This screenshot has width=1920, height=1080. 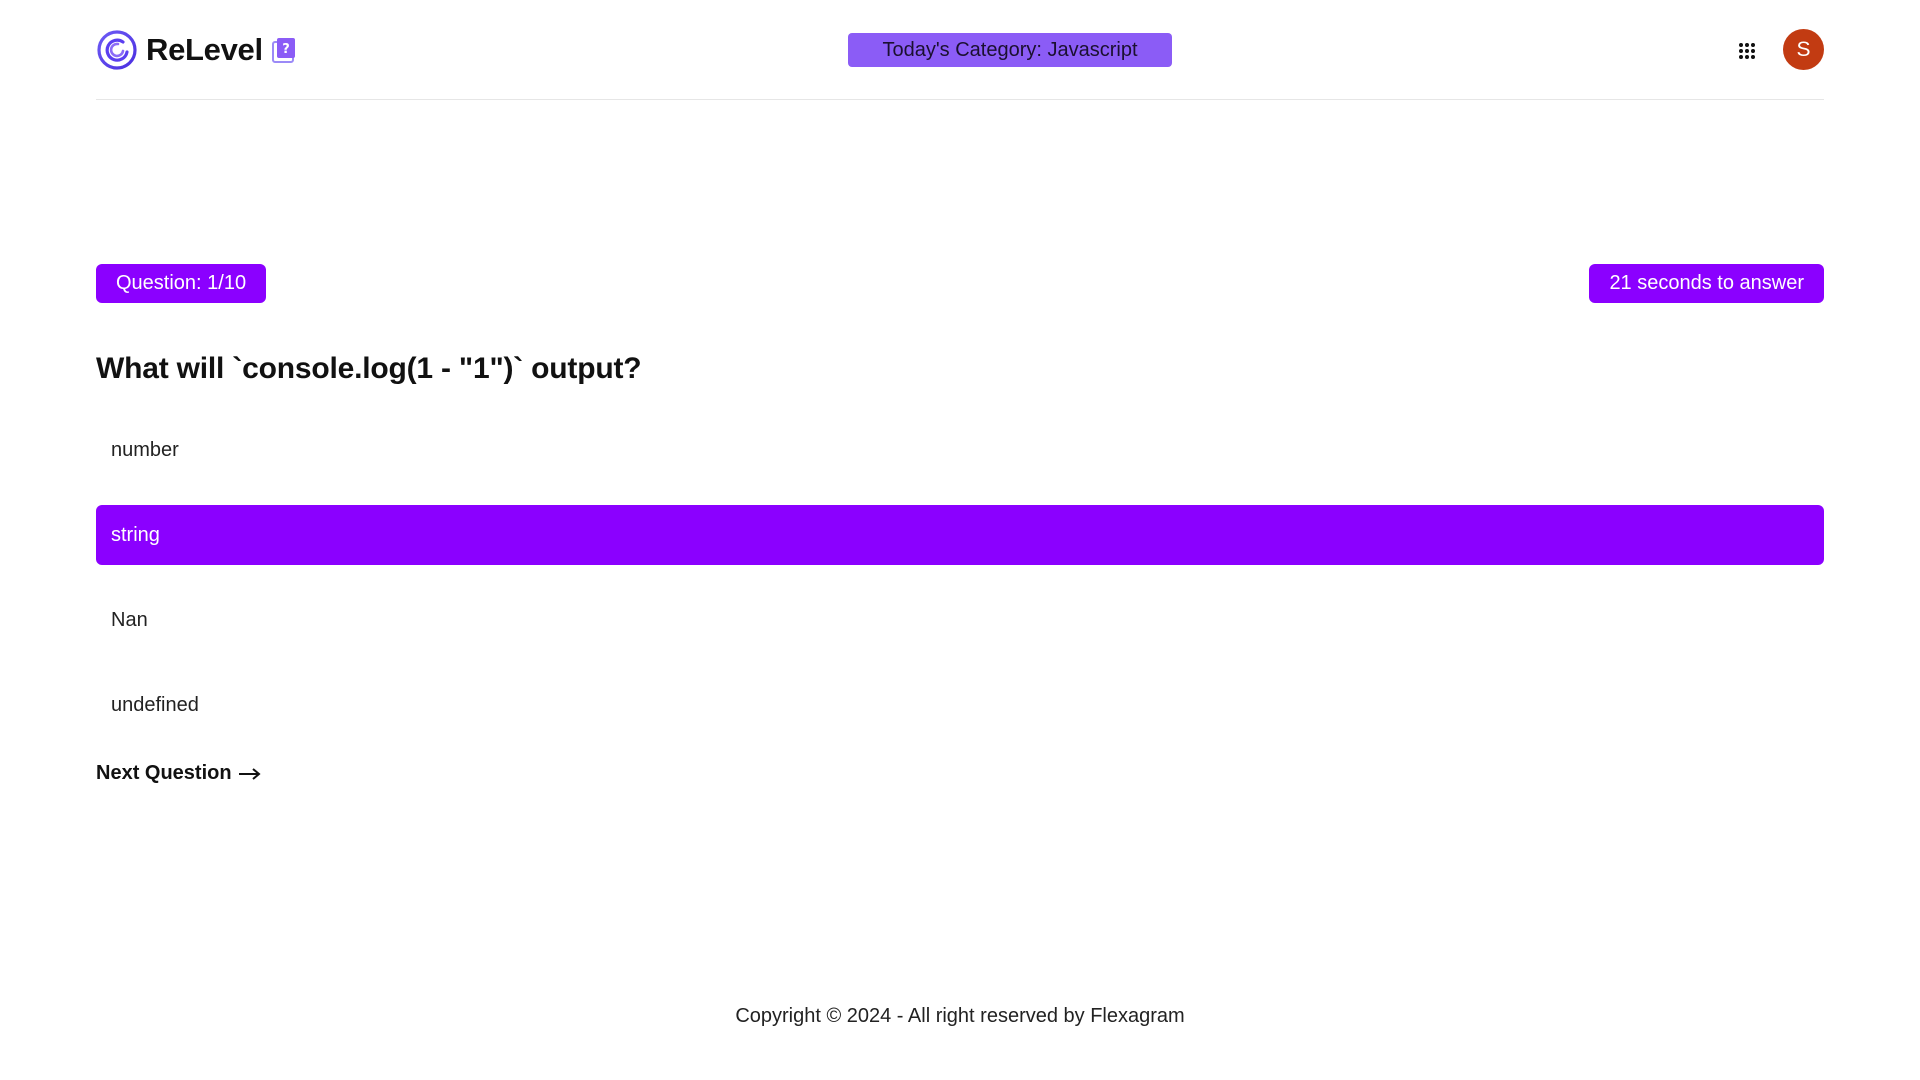 I want to click on question-book-icon: ?, so click(x=283, y=50).